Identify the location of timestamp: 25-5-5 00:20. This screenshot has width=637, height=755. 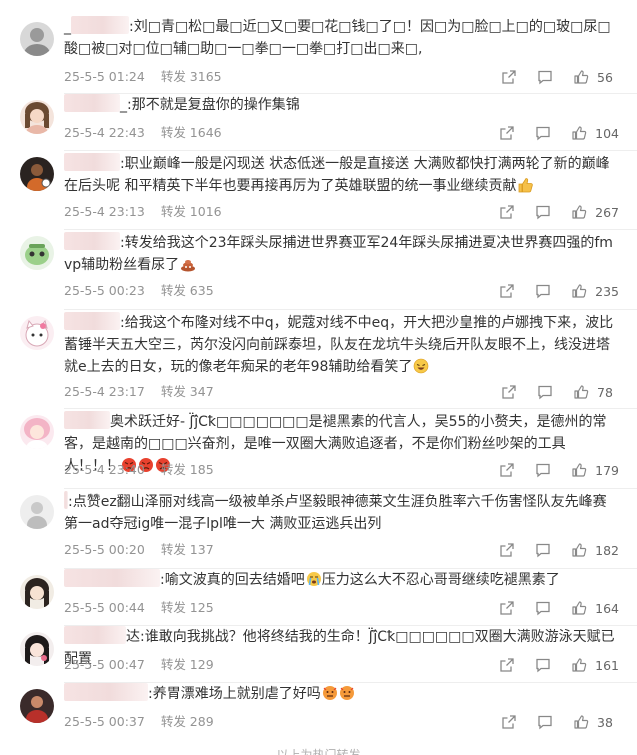
(104, 549).